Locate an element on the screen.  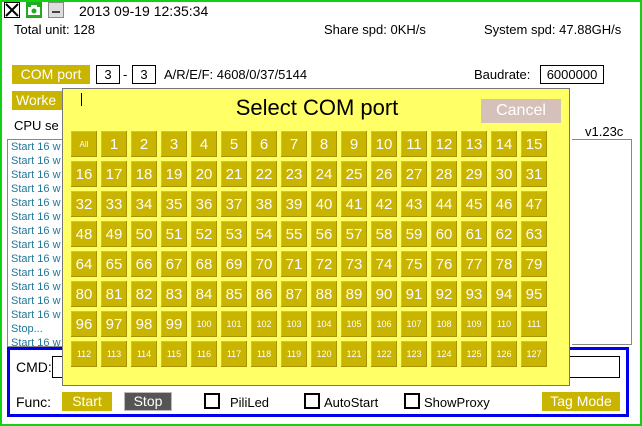
port-button-36: 36 is located at coordinates (204, 204).